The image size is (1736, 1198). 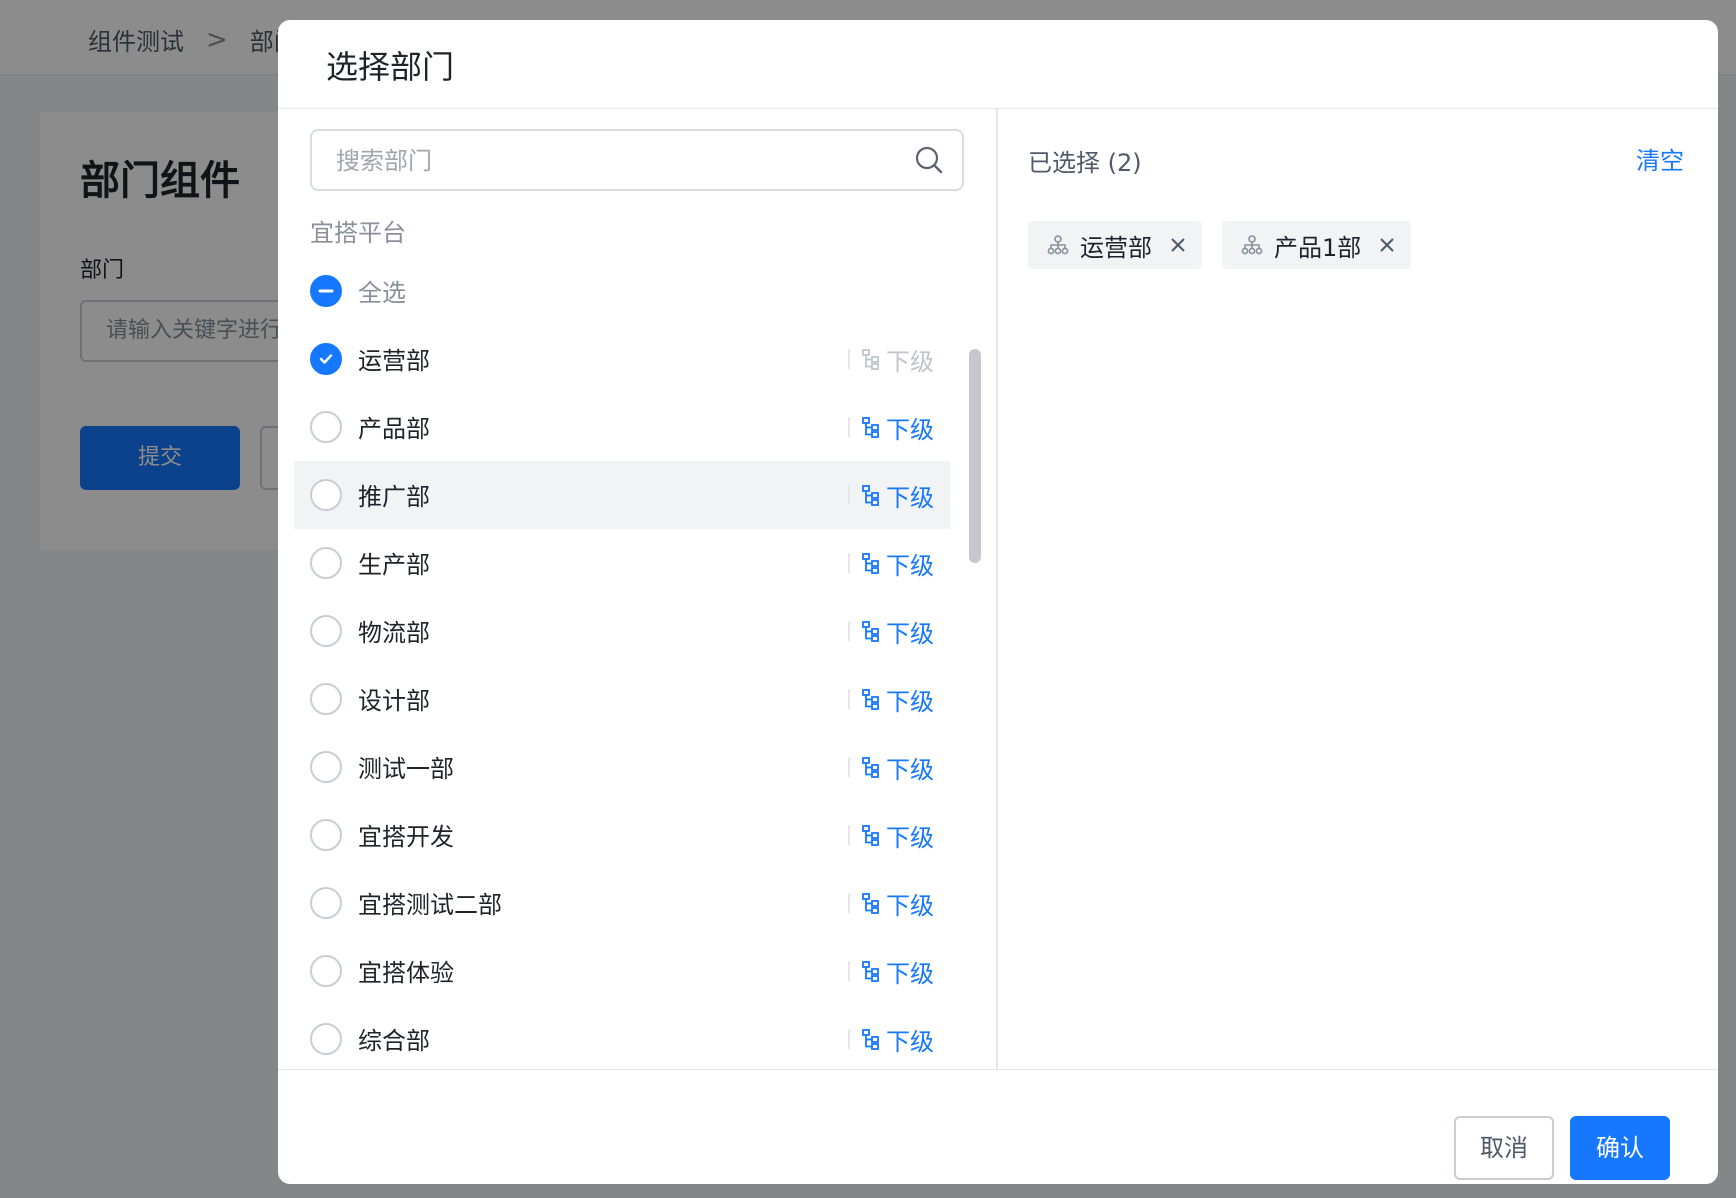 I want to click on search-box, so click(x=637, y=160).